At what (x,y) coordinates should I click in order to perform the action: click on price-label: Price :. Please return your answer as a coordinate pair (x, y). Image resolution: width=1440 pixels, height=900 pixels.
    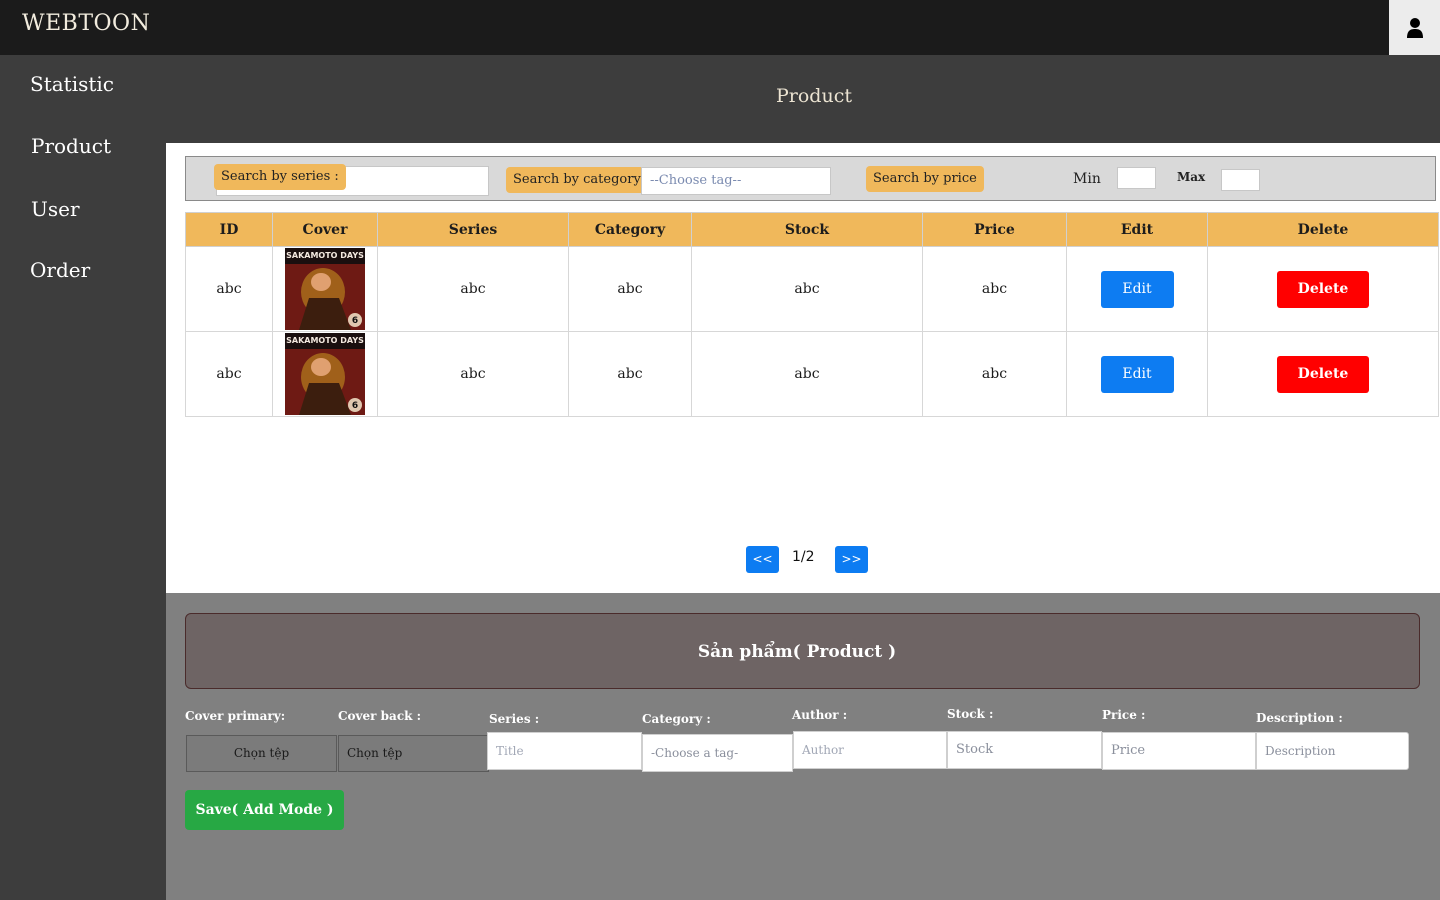
    Looking at the image, I should click on (1124, 715).